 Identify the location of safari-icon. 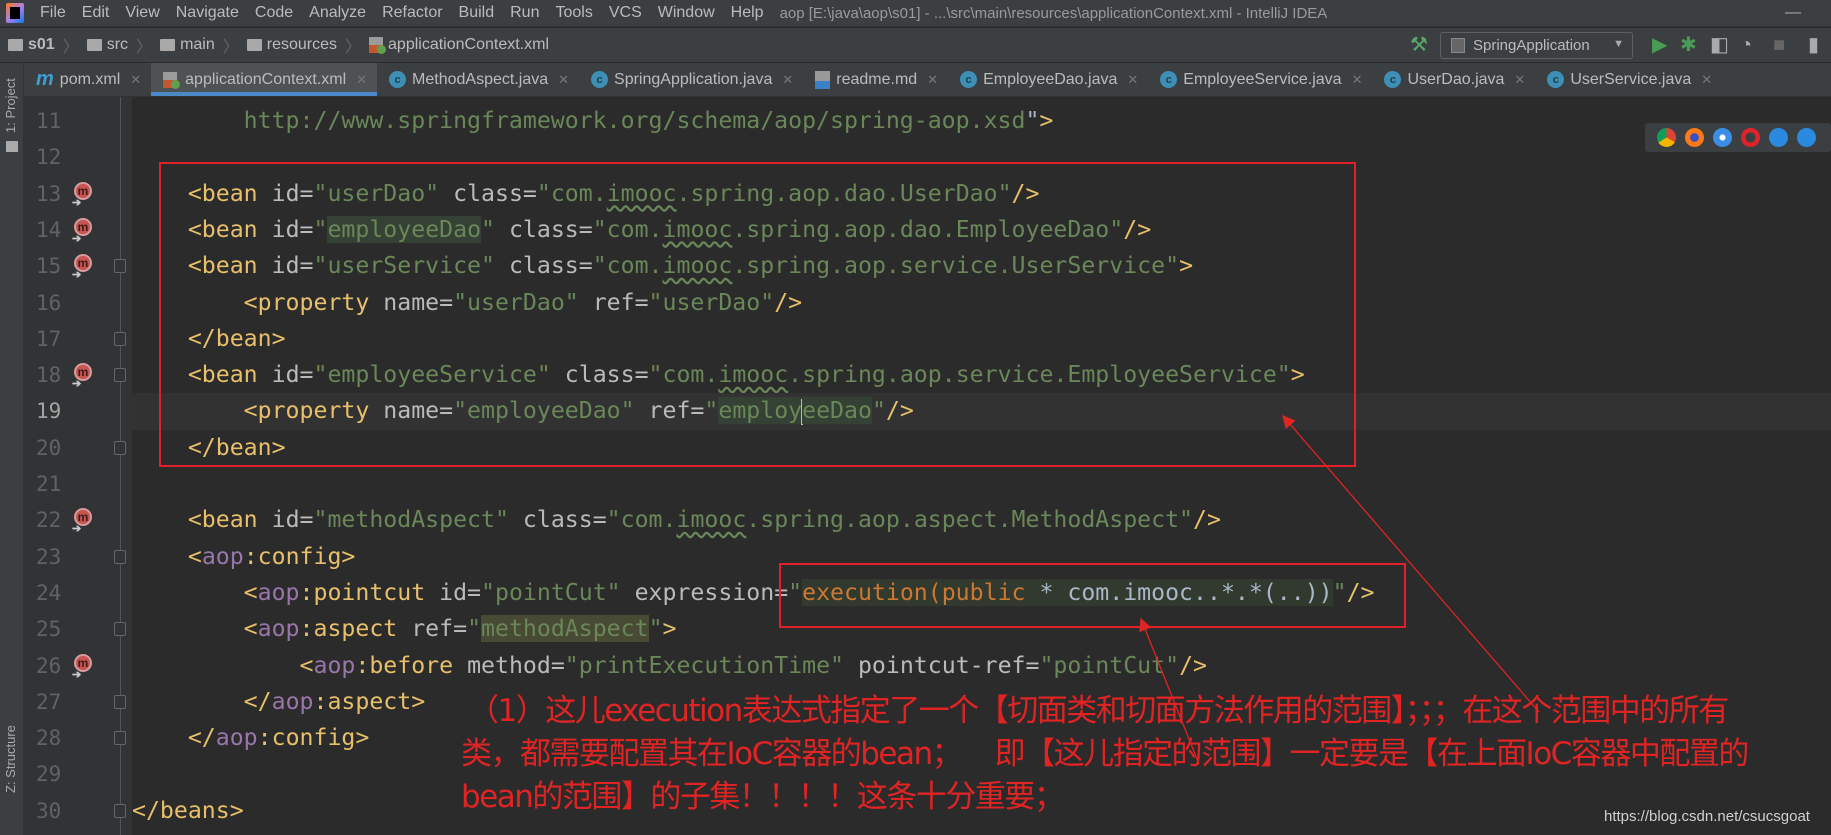
(1722, 137).